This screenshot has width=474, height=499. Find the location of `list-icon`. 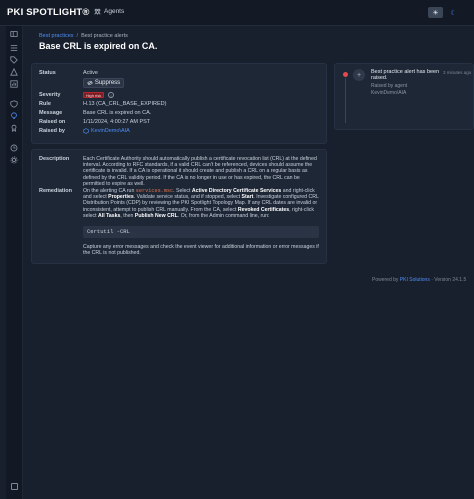

list-icon is located at coordinates (14, 48).